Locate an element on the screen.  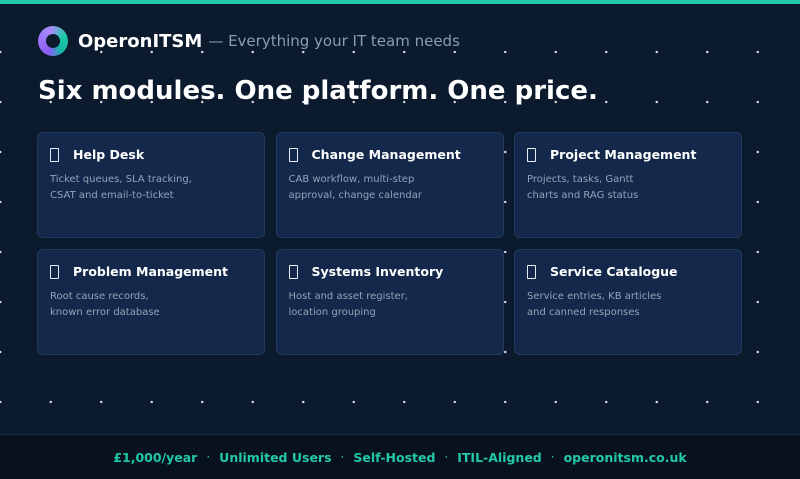
module-title: Help Desk is located at coordinates (109, 154).